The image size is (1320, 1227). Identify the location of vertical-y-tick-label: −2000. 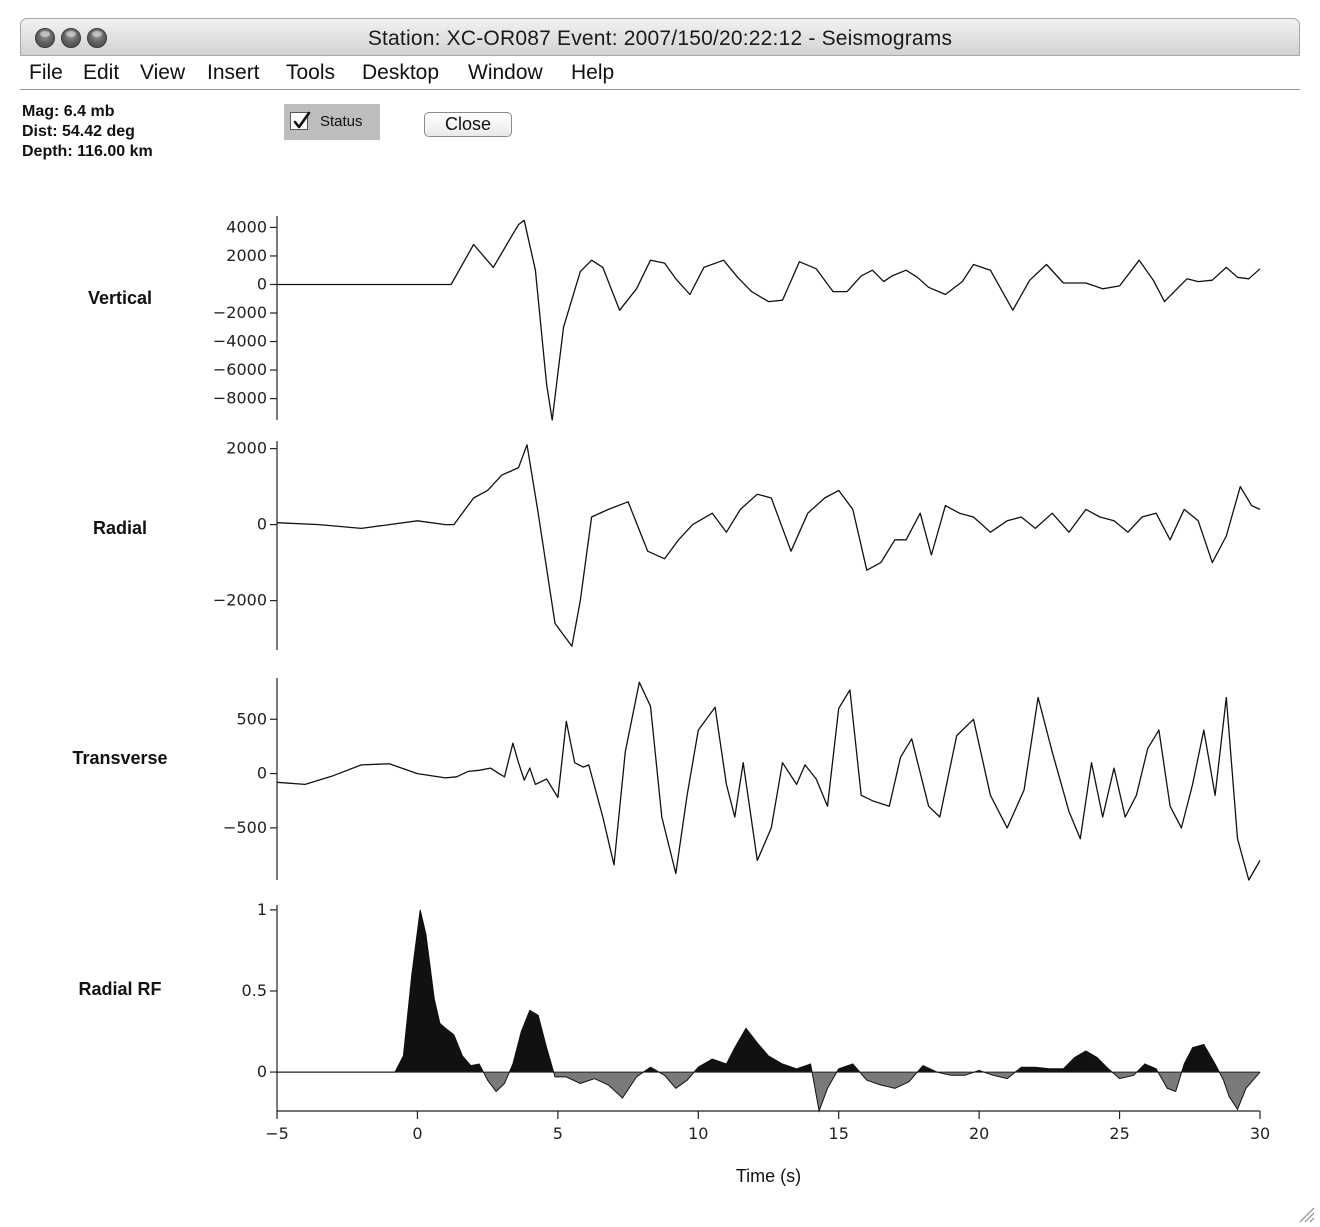
(240, 312).